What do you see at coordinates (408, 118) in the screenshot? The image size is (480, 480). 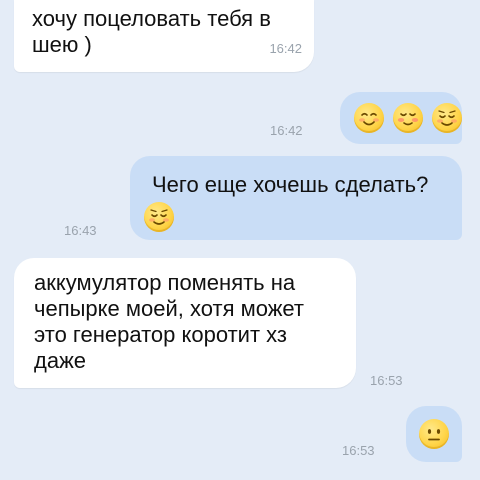 I see `blushing-face-icon` at bounding box center [408, 118].